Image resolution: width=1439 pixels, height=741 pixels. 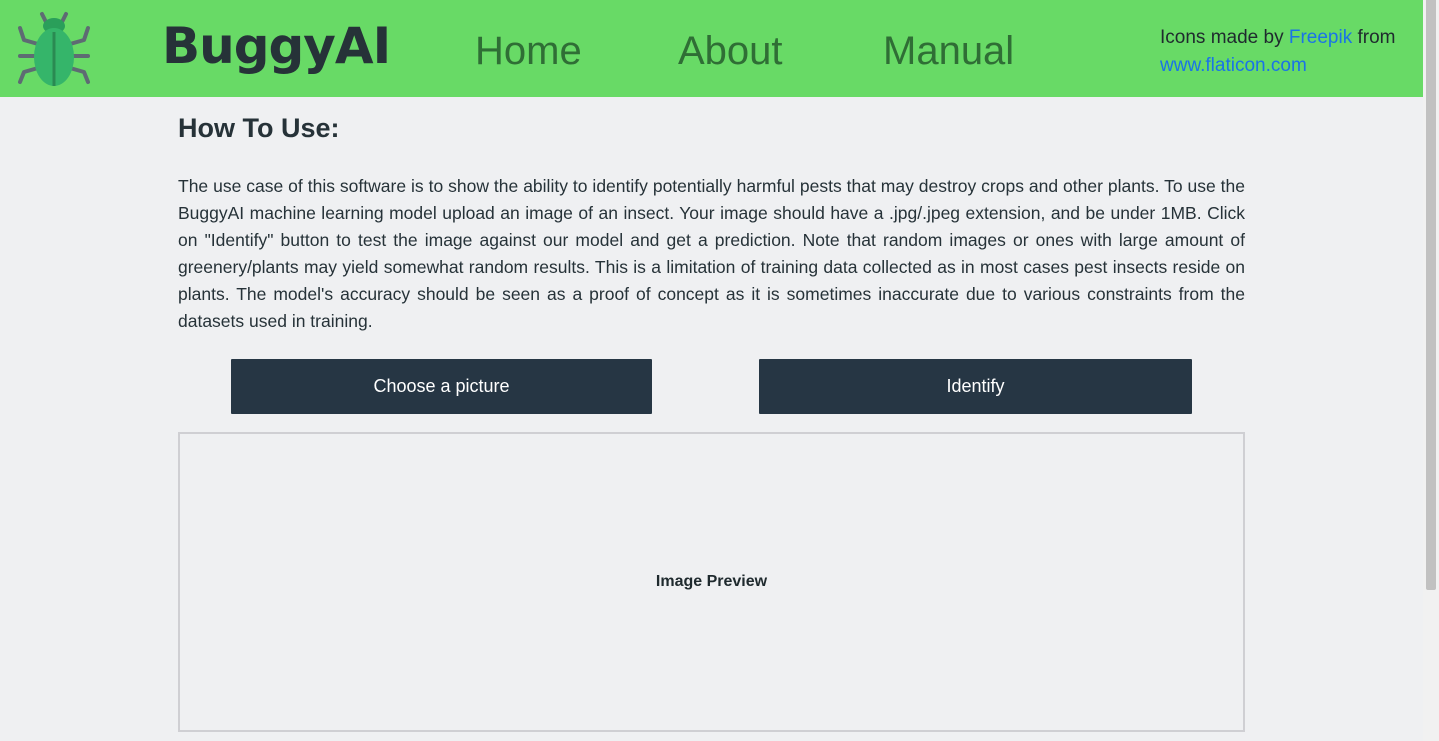 What do you see at coordinates (948, 51) in the screenshot?
I see `nav-manual-link: Manual` at bounding box center [948, 51].